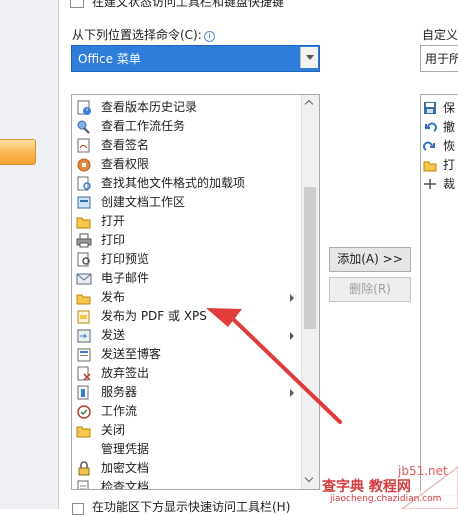 This screenshot has height=515, width=458. I want to click on annotation-arrow-shaft, so click(286, 370).